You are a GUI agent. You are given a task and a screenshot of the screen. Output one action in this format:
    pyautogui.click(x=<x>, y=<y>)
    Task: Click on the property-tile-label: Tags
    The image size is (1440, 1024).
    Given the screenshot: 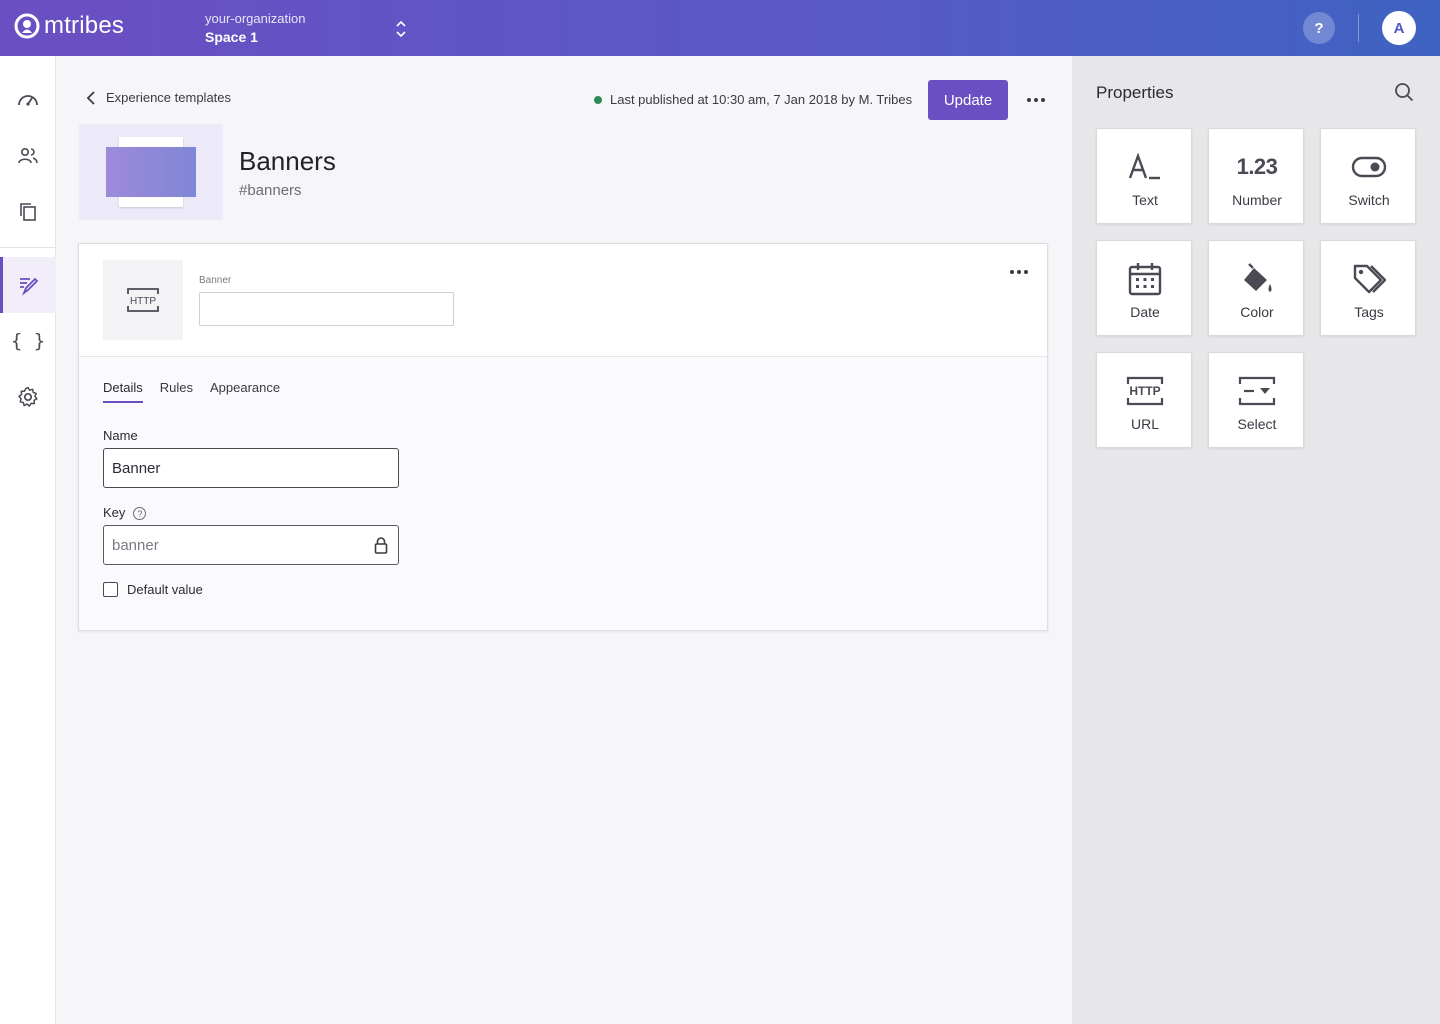 What is the action you would take?
    pyautogui.click(x=1369, y=312)
    